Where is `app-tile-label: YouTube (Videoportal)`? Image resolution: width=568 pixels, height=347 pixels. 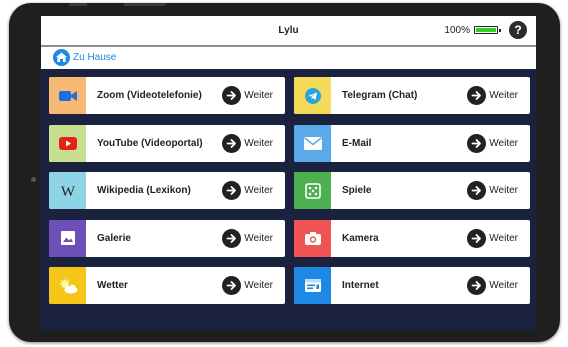 app-tile-label: YouTube (Videoportal) is located at coordinates (150, 143).